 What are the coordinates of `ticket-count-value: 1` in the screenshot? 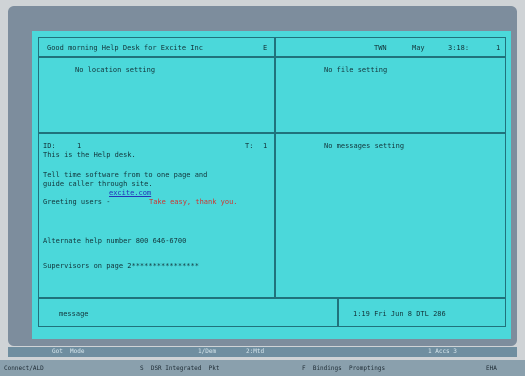 It's located at (265, 146).